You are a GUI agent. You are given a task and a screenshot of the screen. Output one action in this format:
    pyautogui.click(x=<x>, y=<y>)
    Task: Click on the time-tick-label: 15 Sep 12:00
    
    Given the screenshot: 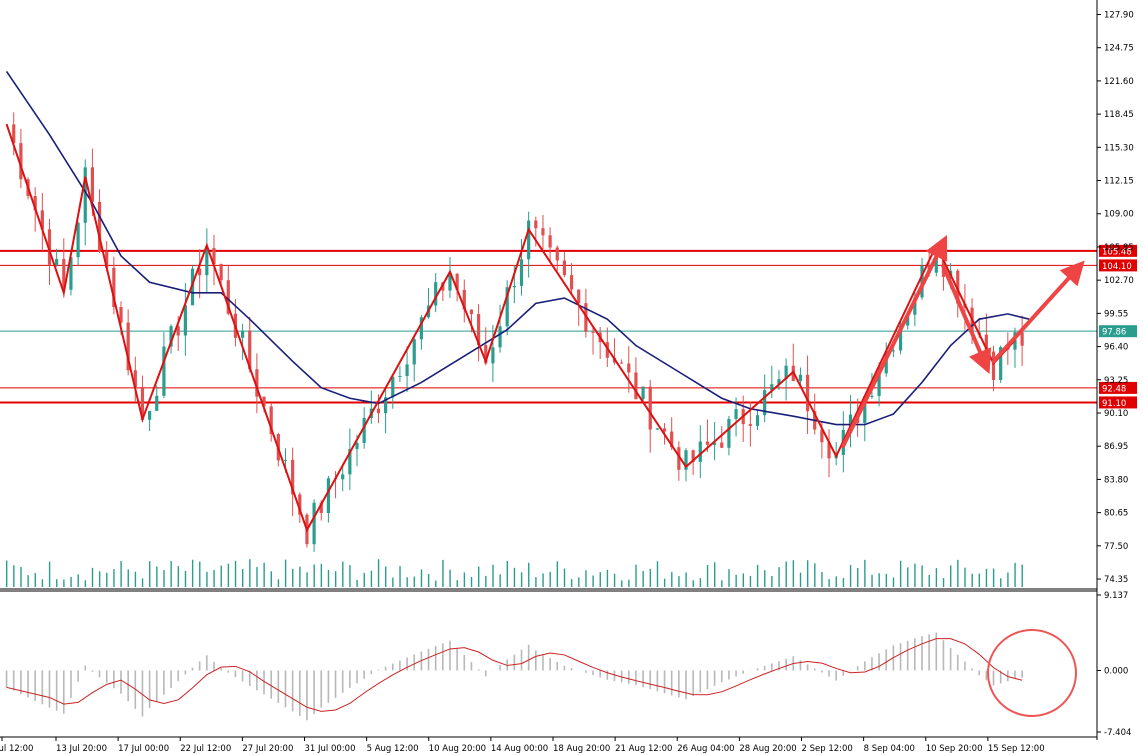 What is the action you would take?
    pyautogui.click(x=1016, y=749)
    